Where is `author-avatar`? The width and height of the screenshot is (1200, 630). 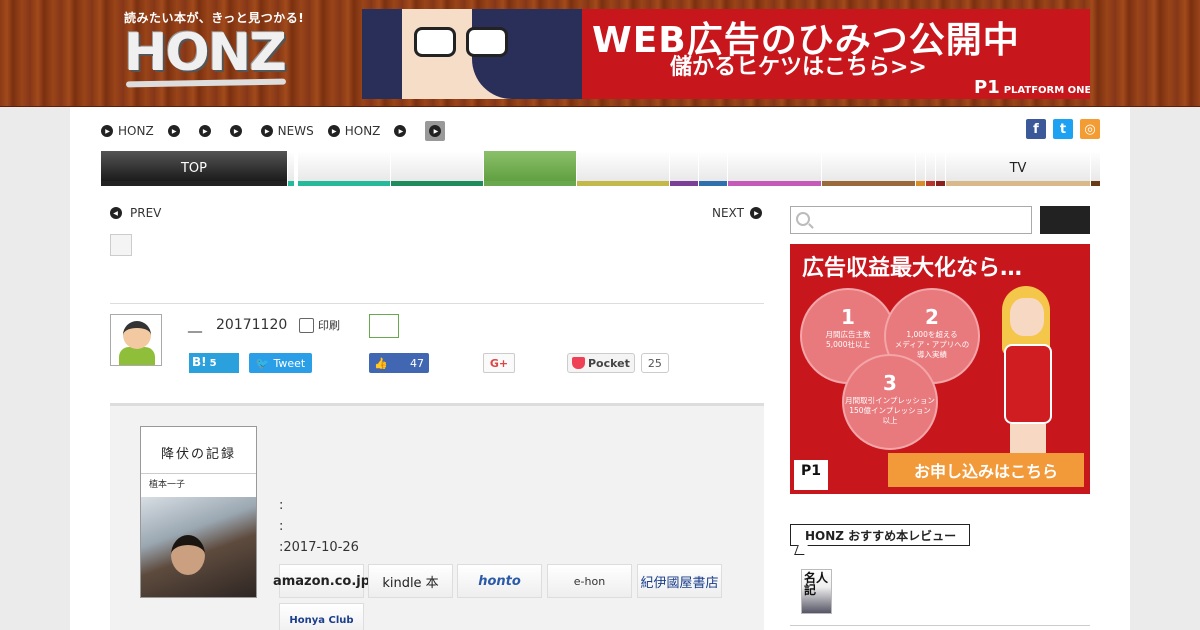 author-avatar is located at coordinates (136, 340).